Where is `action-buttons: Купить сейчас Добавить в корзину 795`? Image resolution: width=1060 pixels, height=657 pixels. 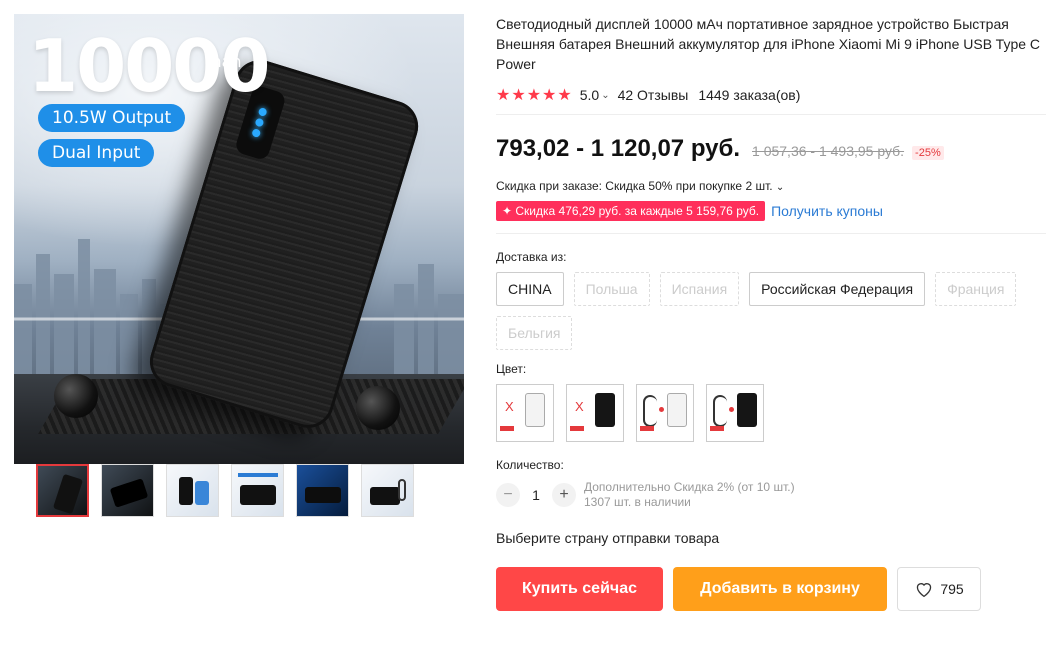
action-buttons: Купить сейчас Добавить в корзину 795 is located at coordinates (771, 589).